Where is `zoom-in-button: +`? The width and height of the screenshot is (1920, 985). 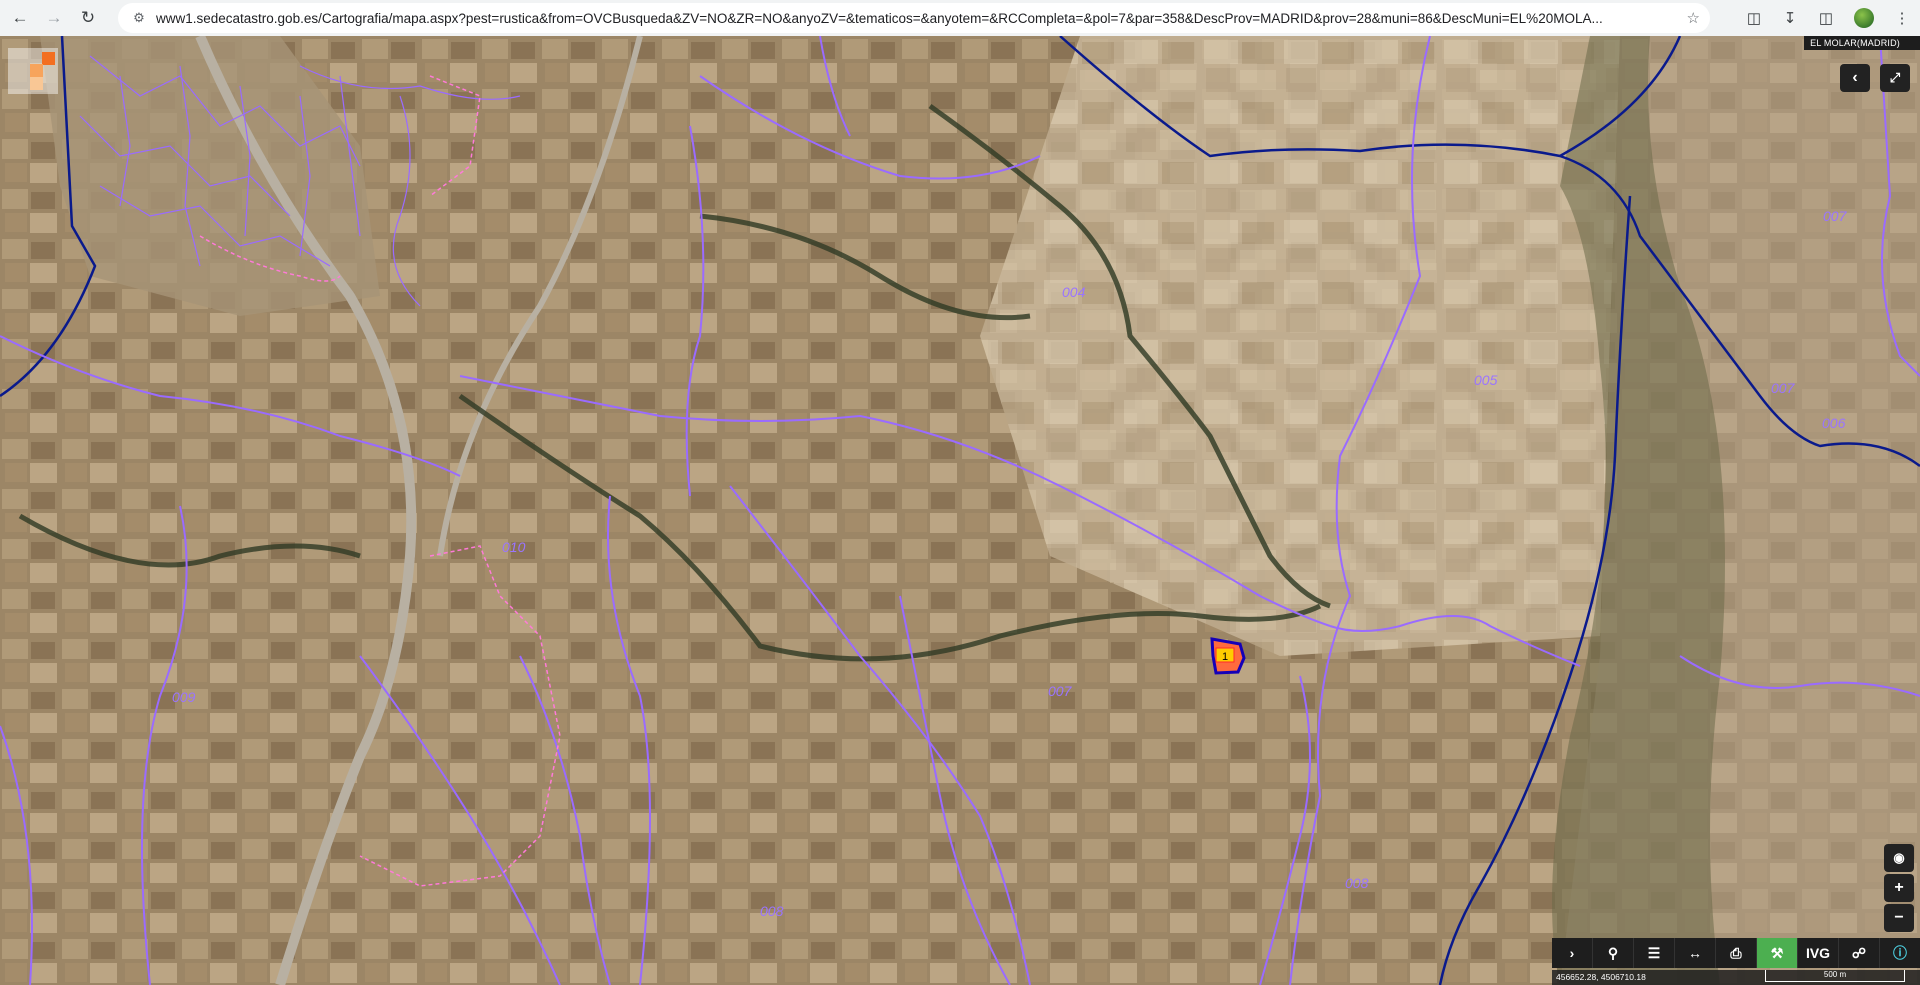
zoom-in-button: + is located at coordinates (1899, 888).